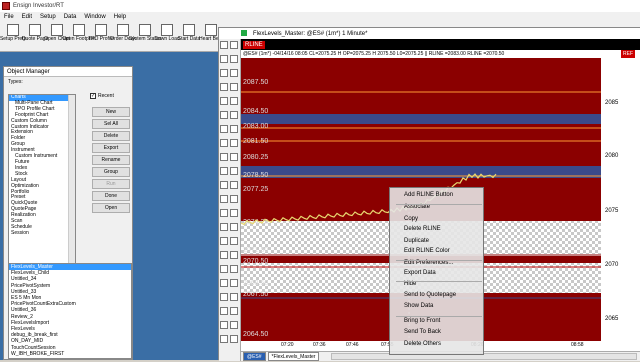 The image size is (640, 362). I want to click on context-menu-item: Bring to Front, so click(422, 321).